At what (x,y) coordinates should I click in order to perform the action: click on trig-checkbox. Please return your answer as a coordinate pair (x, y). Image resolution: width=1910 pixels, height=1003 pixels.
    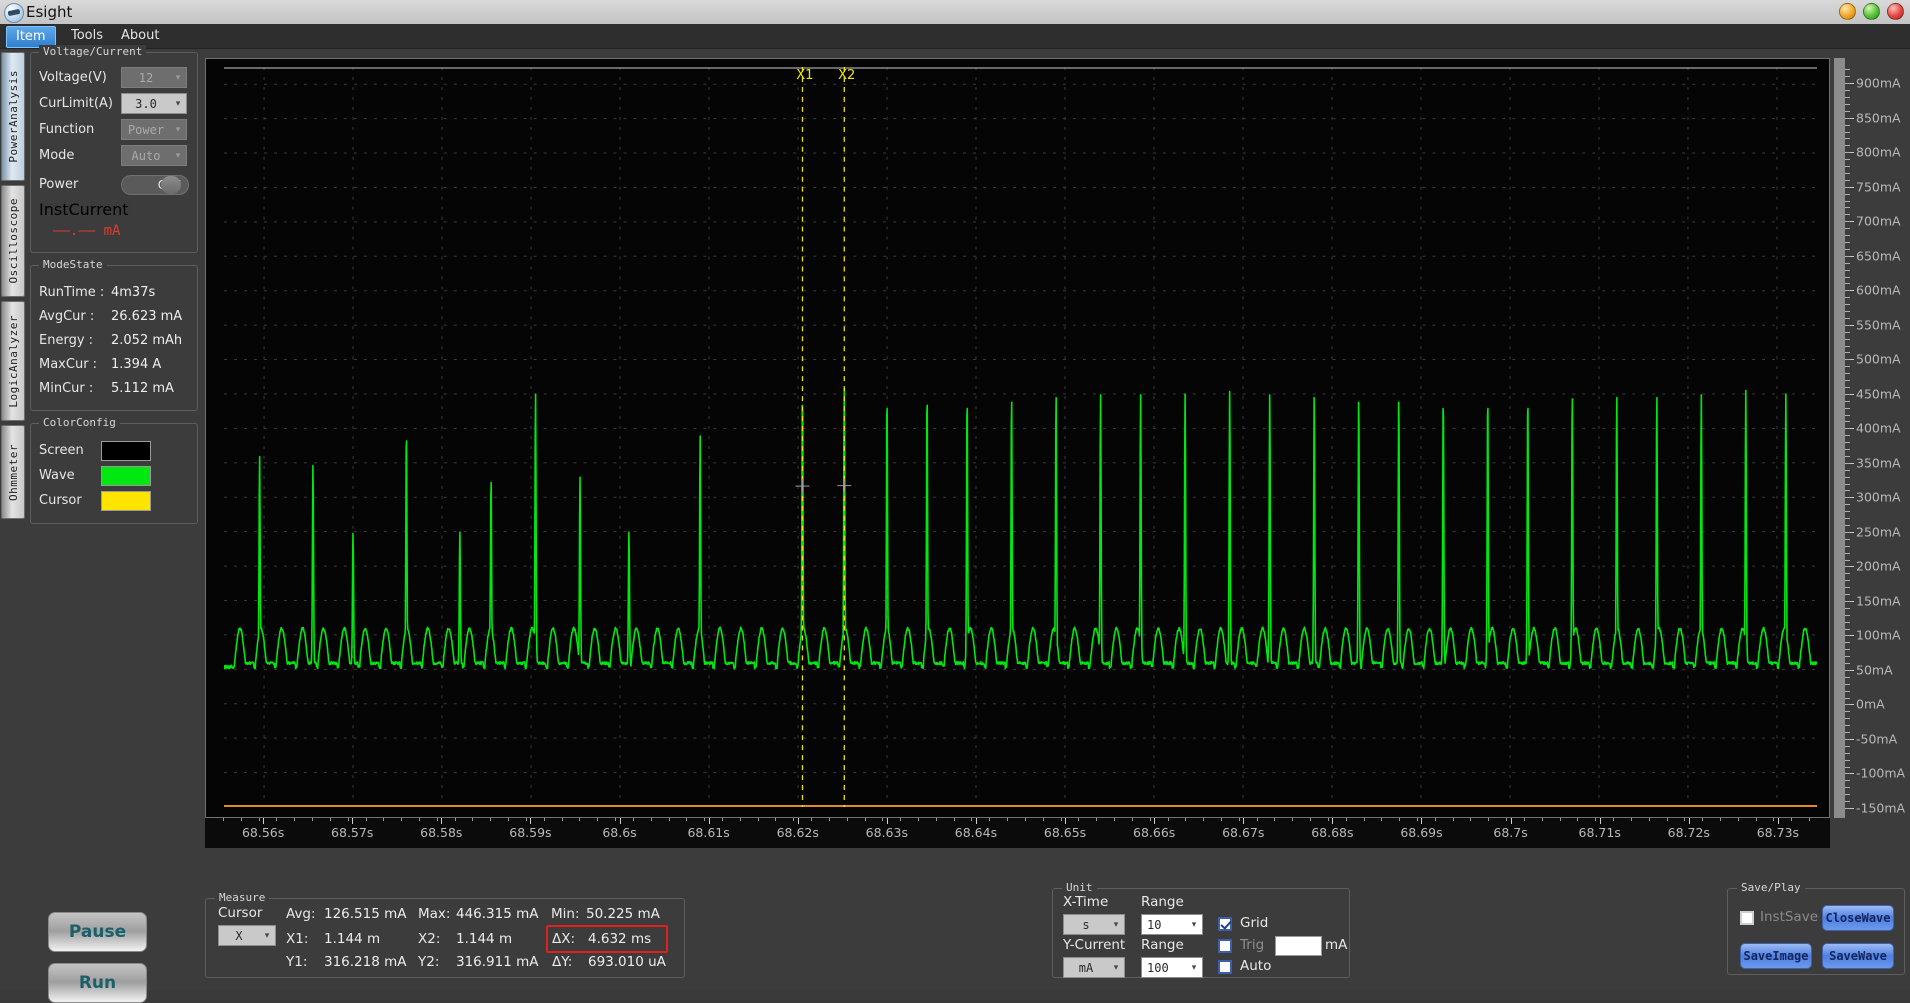
    Looking at the image, I should click on (1225, 946).